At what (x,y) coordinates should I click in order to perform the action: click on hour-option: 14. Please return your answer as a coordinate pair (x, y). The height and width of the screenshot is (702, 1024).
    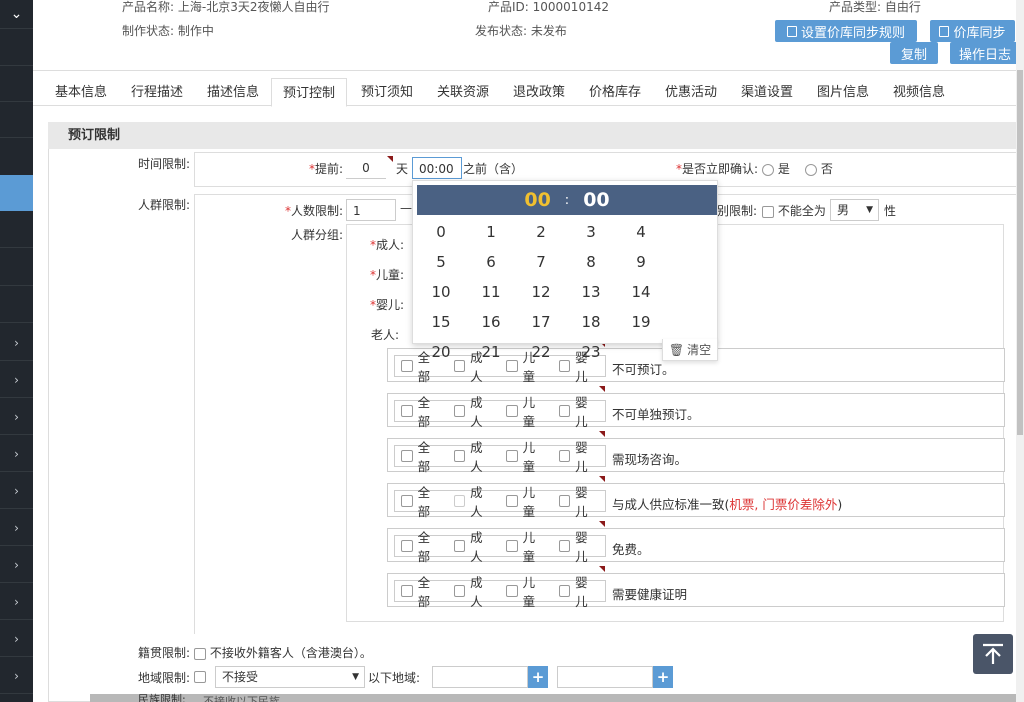
    Looking at the image, I should click on (641, 292).